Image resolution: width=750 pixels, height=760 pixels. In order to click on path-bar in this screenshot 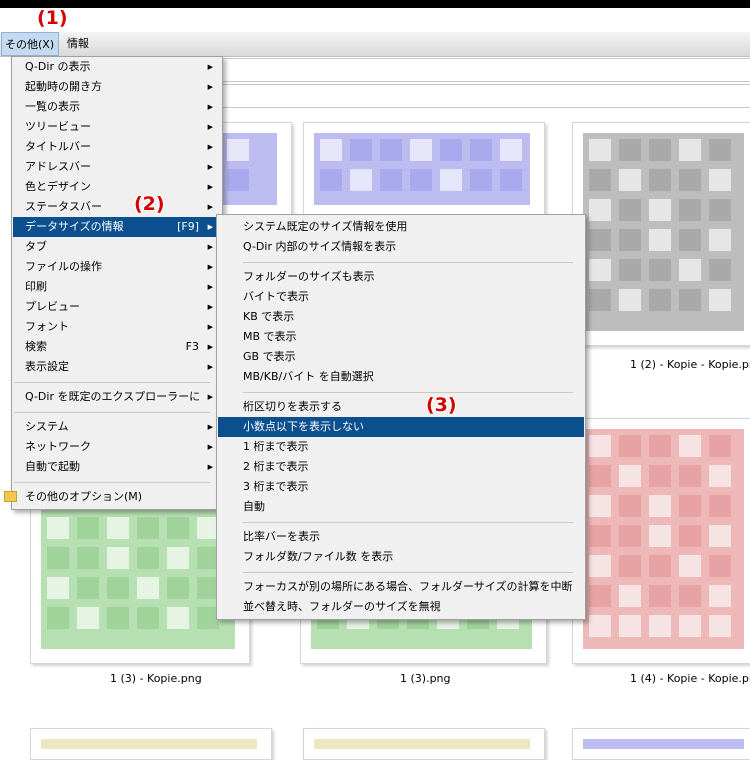, I will do `click(485, 96)`.